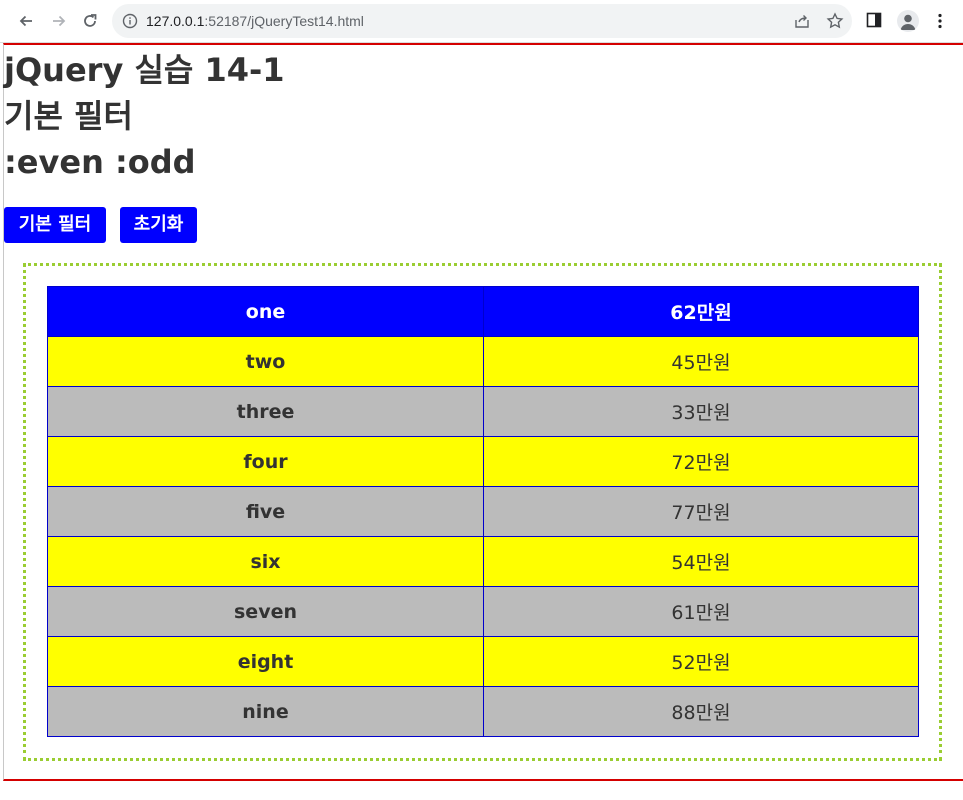  What do you see at coordinates (265, 311) in the screenshot?
I see `row-name: one` at bounding box center [265, 311].